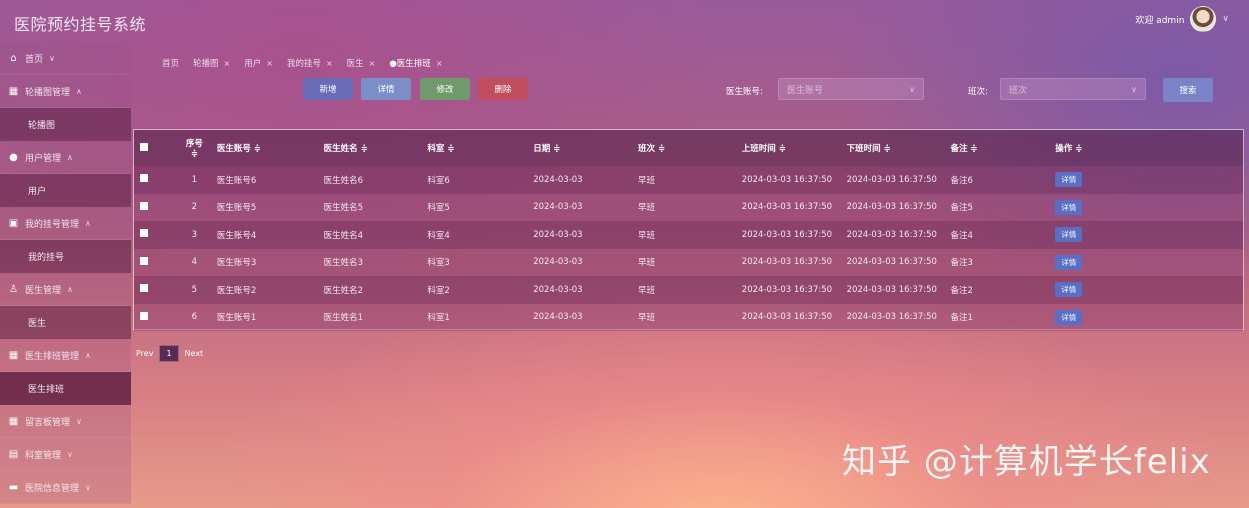 The image size is (1249, 508). I want to click on column-header-3: 科室 ≑, so click(480, 148).